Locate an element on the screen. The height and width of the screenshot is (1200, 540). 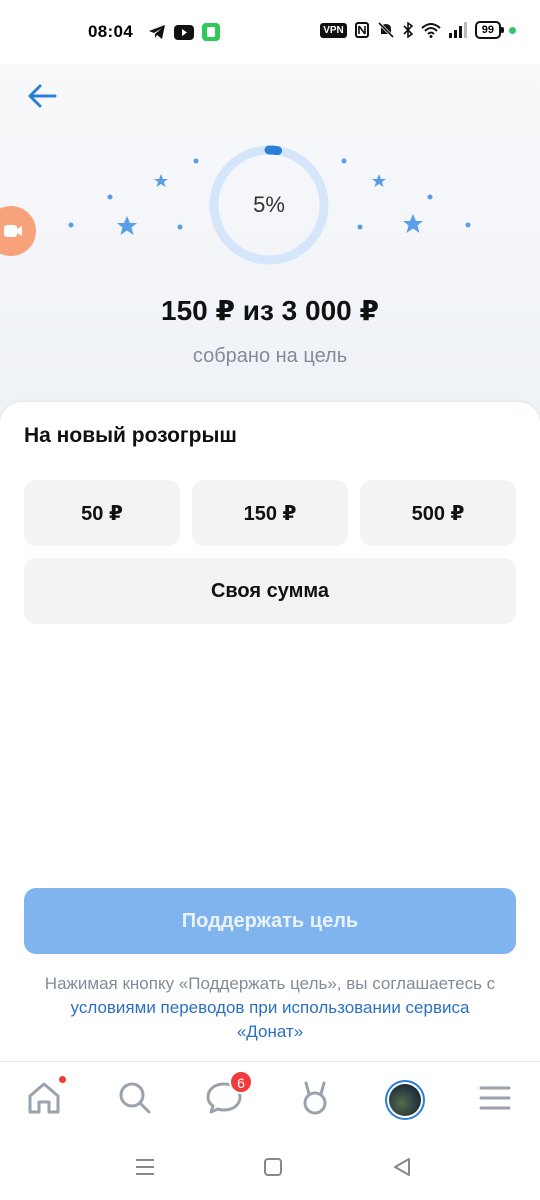
notification-dot is located at coordinates (62, 1079).